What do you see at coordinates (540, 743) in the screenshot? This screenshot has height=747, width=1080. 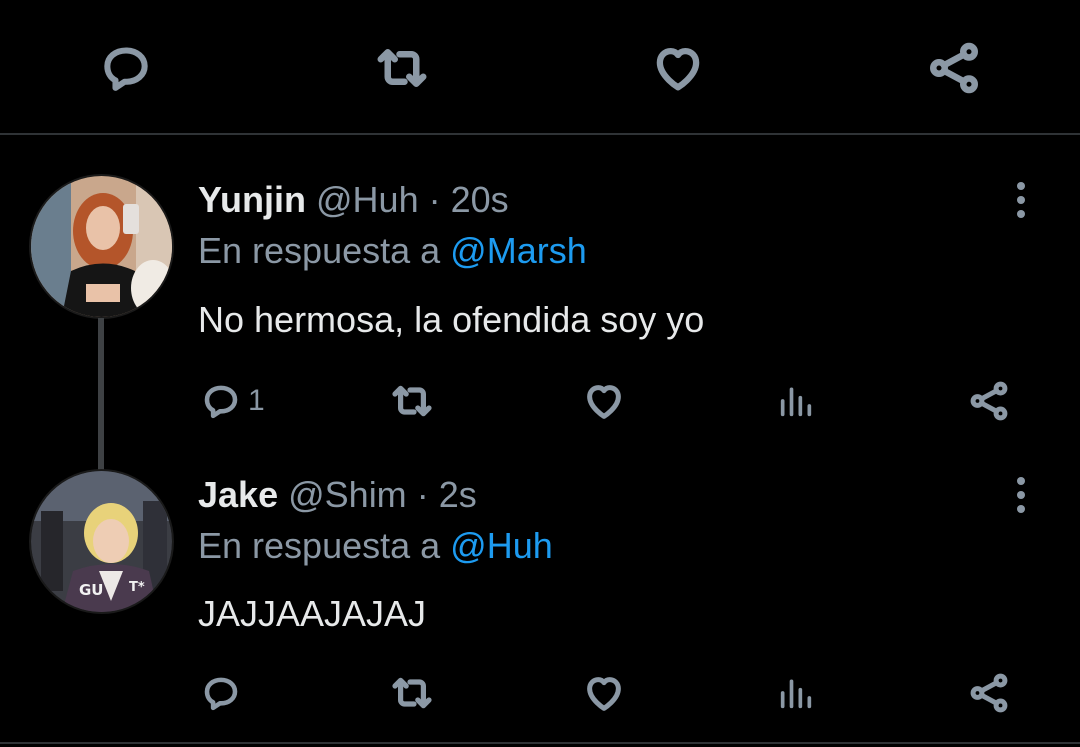 I see `bottom-divider` at bounding box center [540, 743].